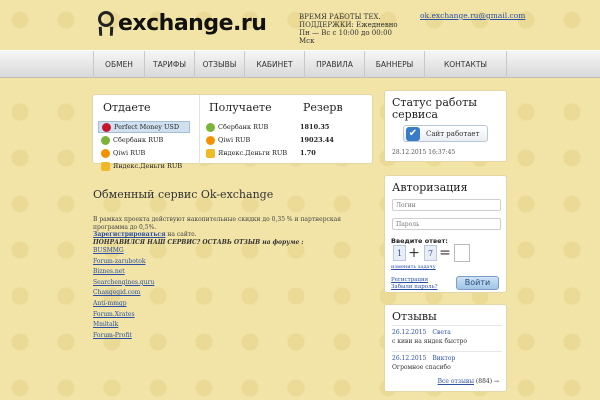  Describe the element at coordinates (138, 140) in the screenshot. I see `give-item-label: Сбербанк RUB` at that location.